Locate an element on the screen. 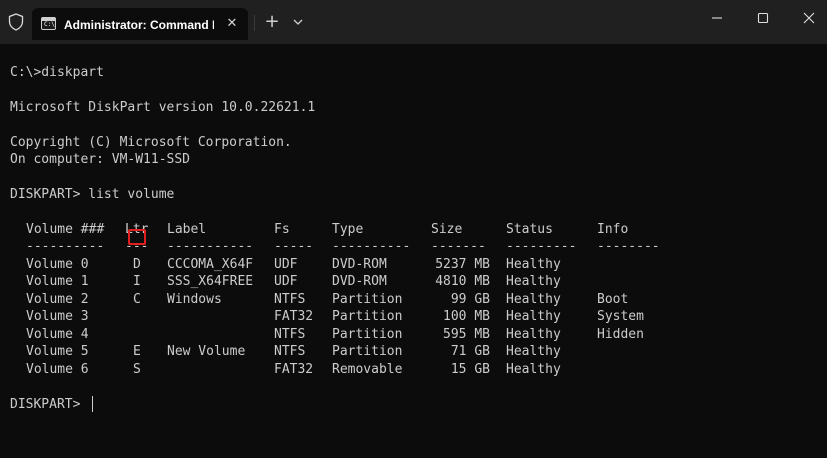 Image resolution: width=827 pixels, height=458 pixels. title-bar: C:\ Administrator: Command Pro ✕ + is located at coordinates (413, 22).